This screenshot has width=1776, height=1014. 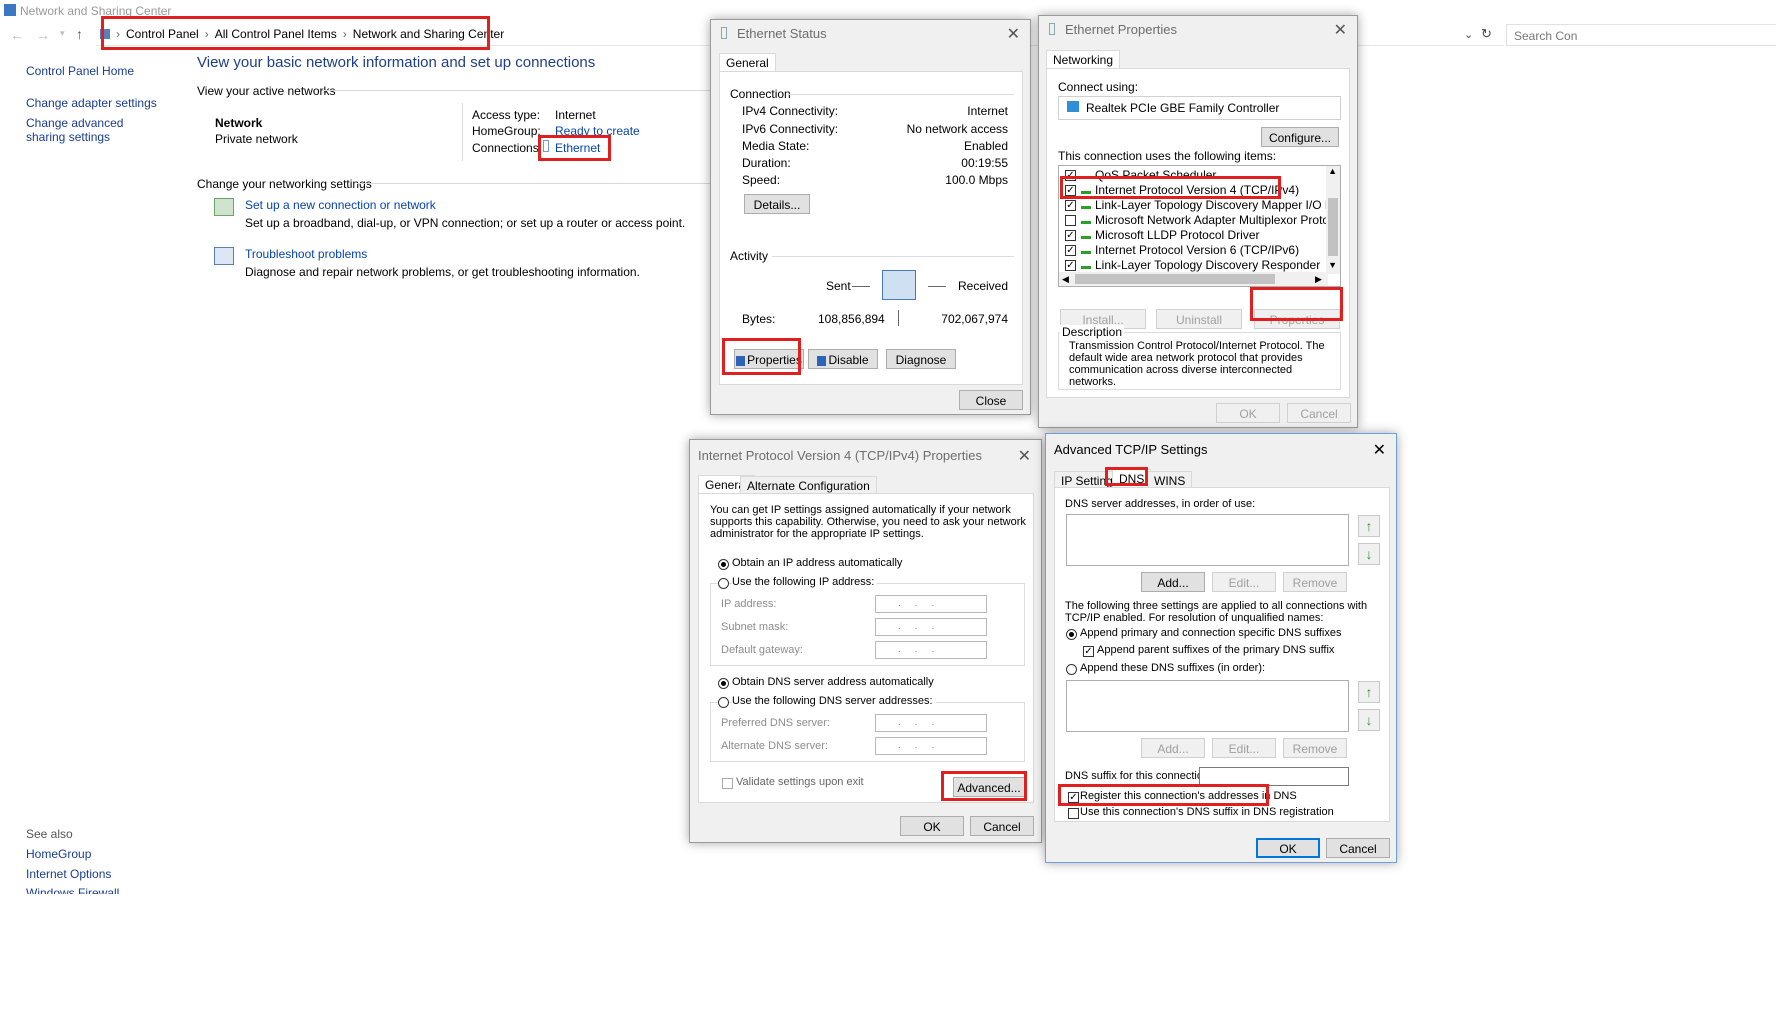 What do you see at coordinates (506, 115) in the screenshot?
I see `access-type-label: Access type:` at bounding box center [506, 115].